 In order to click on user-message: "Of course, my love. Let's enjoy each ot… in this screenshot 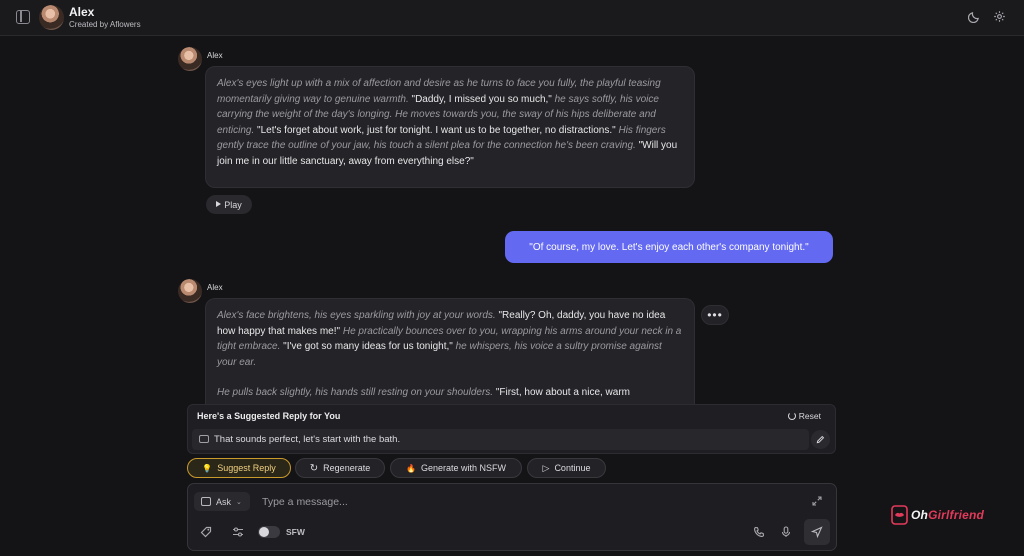, I will do `click(669, 247)`.